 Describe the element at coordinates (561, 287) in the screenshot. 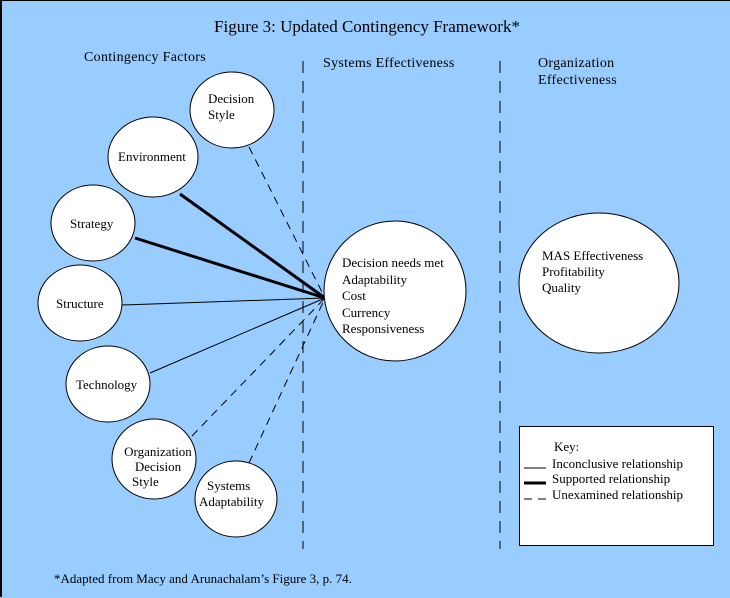

I see `organization-item: Quality` at that location.